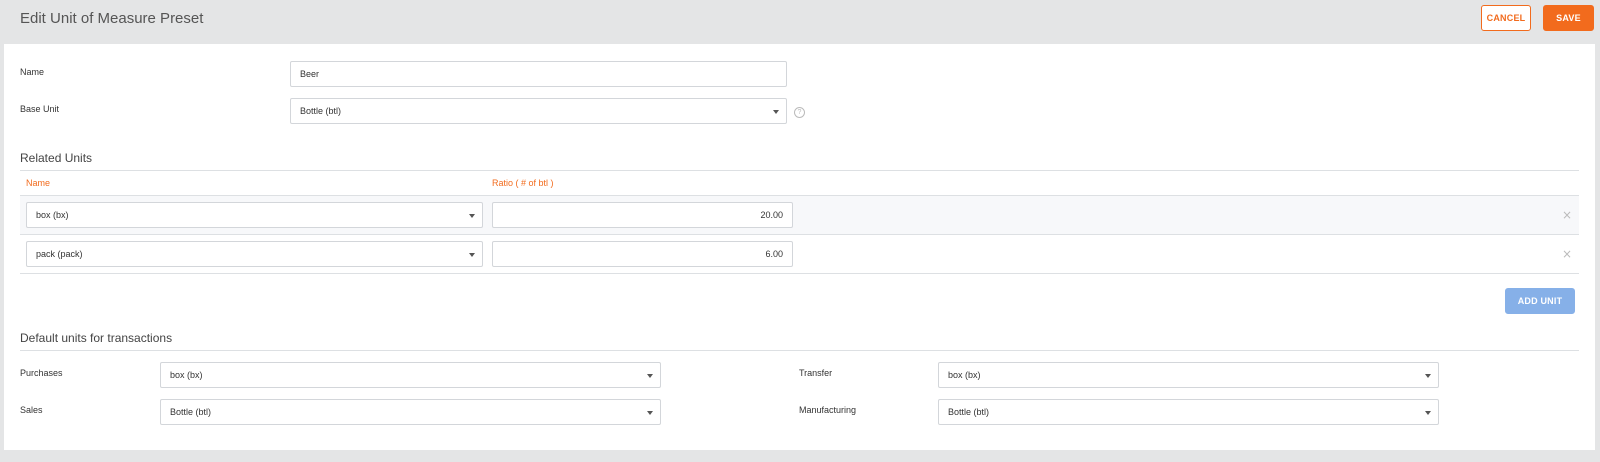  Describe the element at coordinates (254, 215) in the screenshot. I see `related-unit-select: box (bx)` at that location.